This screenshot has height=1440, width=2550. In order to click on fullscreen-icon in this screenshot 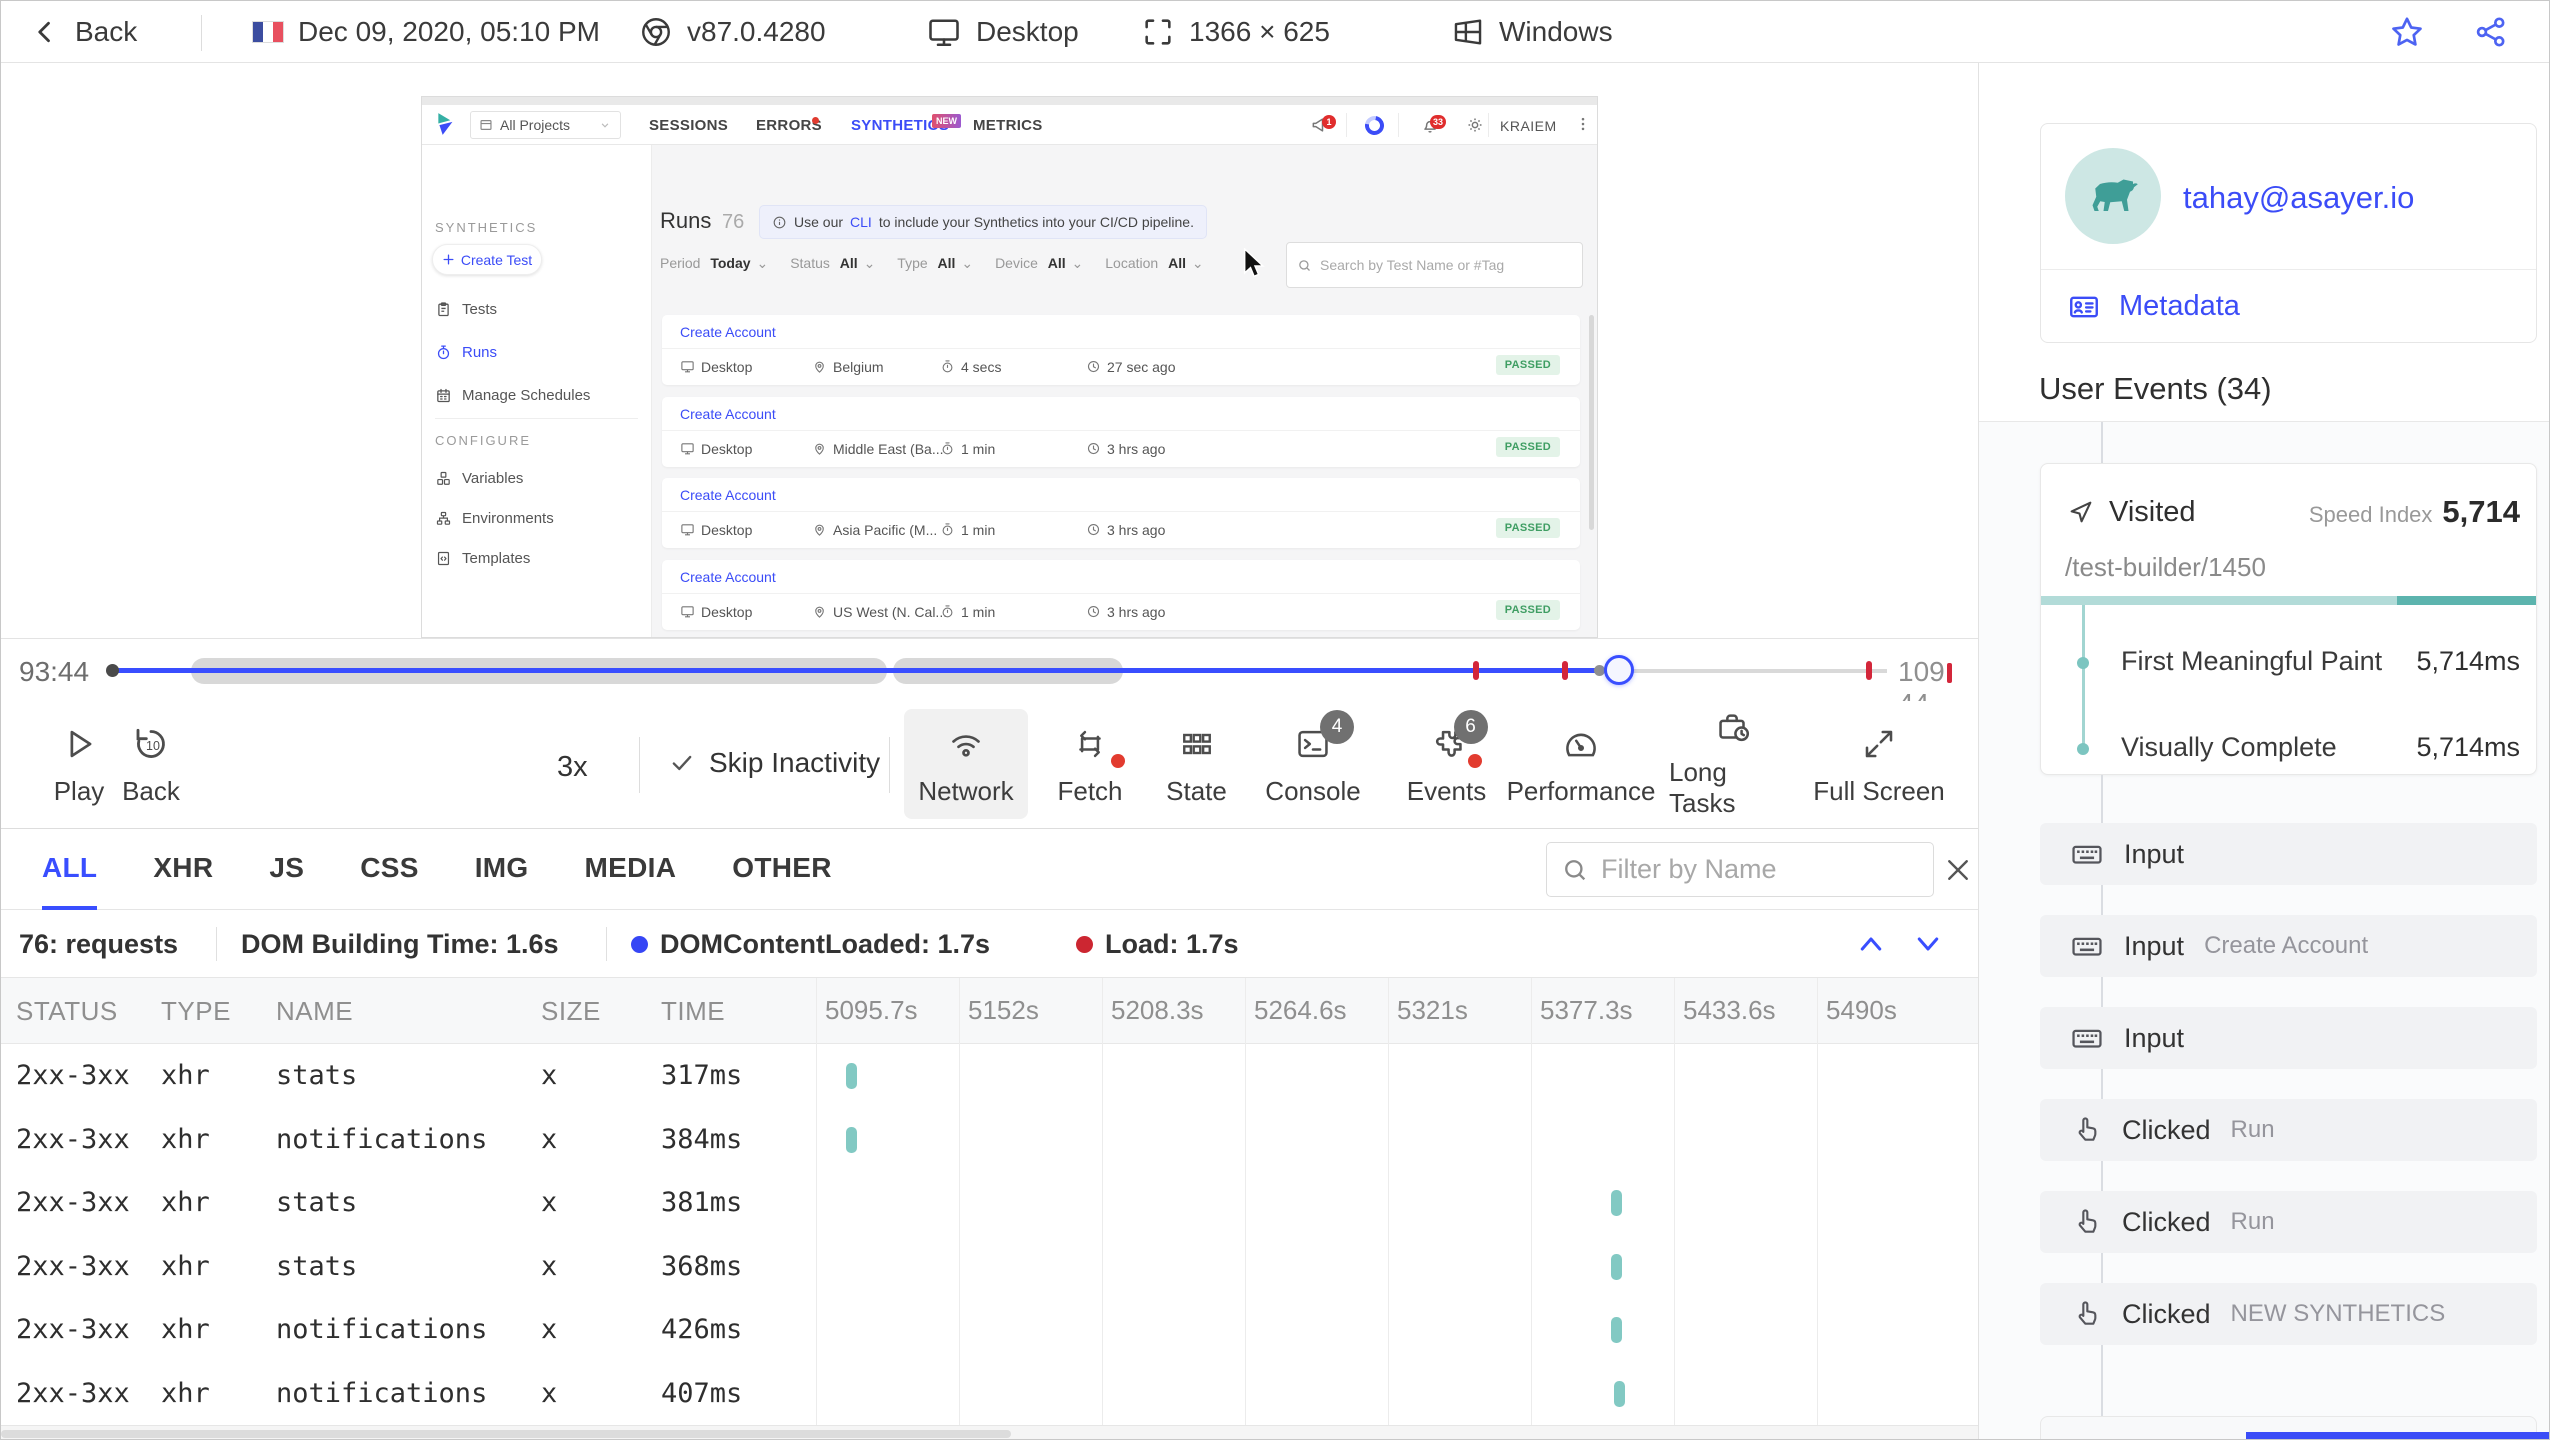, I will do `click(1879, 744)`.